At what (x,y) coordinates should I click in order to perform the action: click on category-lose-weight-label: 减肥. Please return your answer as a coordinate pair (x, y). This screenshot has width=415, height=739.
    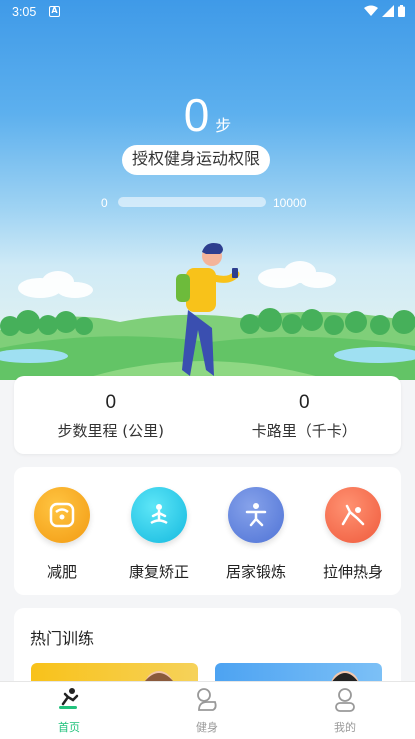
    Looking at the image, I should click on (61, 572).